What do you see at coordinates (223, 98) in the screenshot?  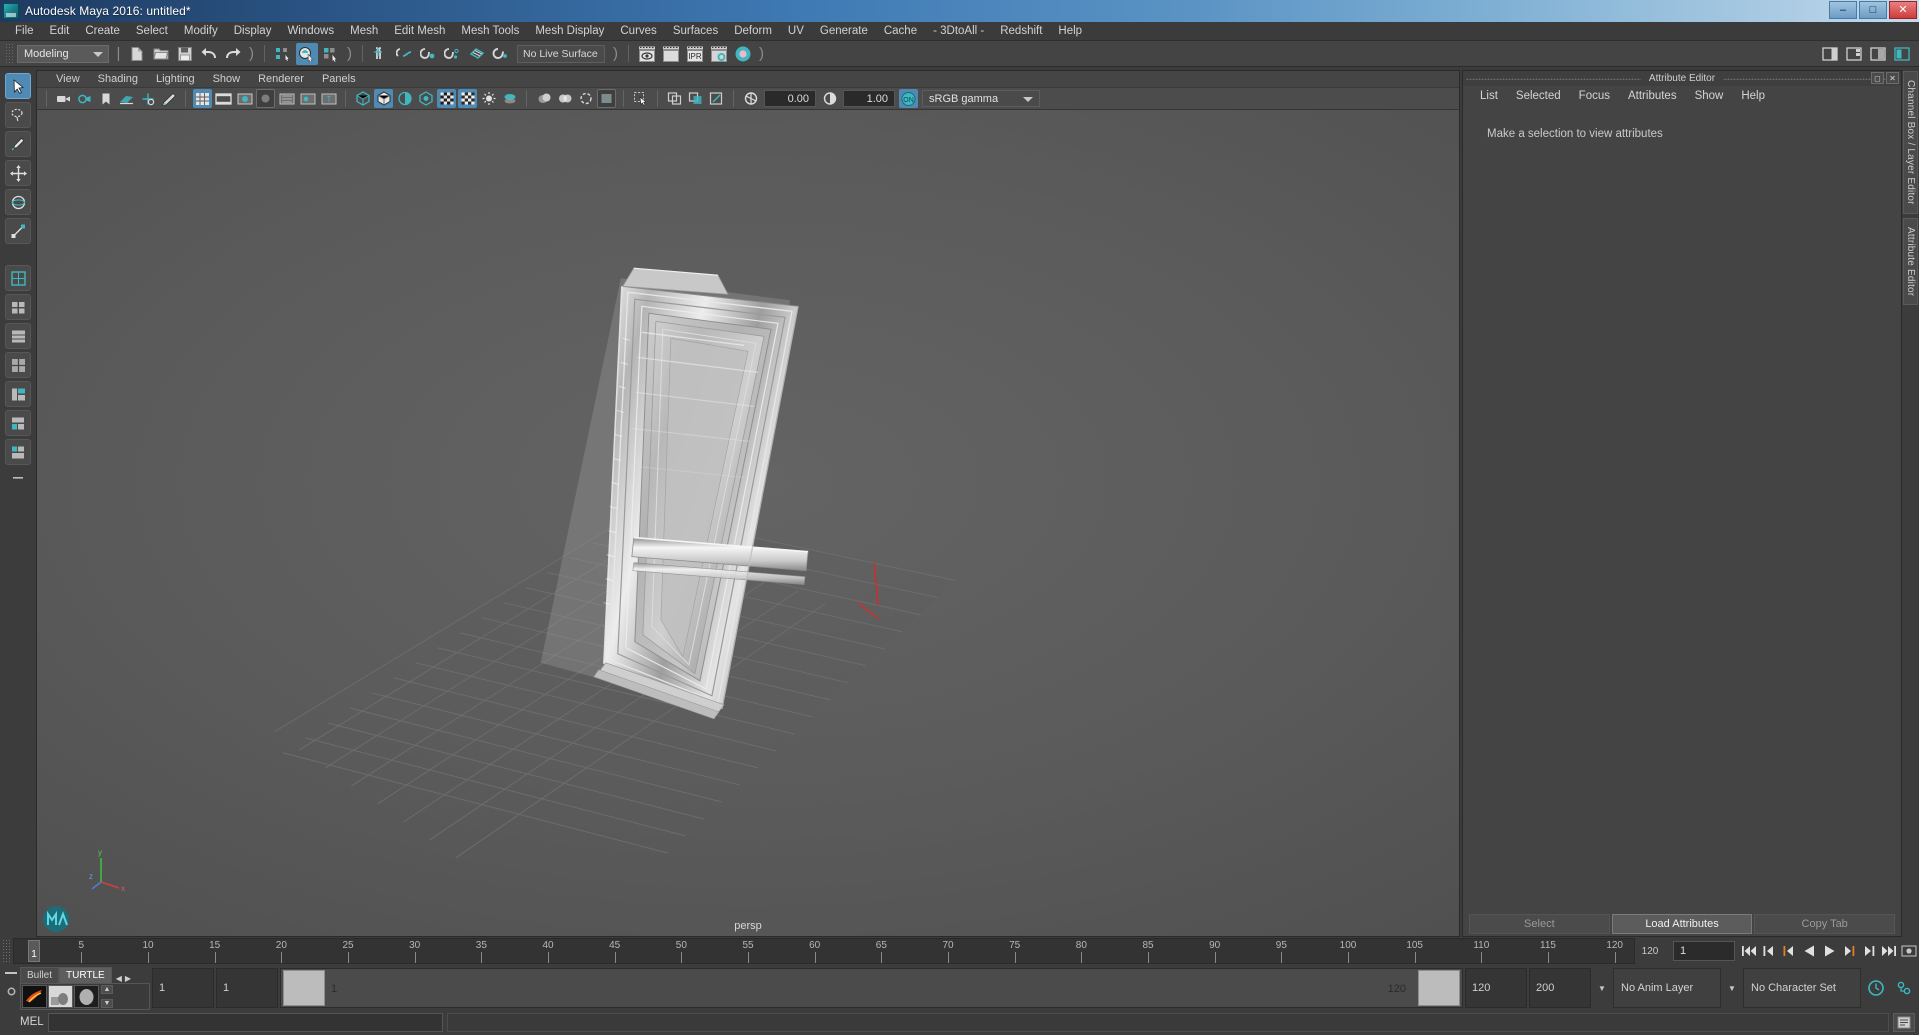 I see `film-gate-icon` at bounding box center [223, 98].